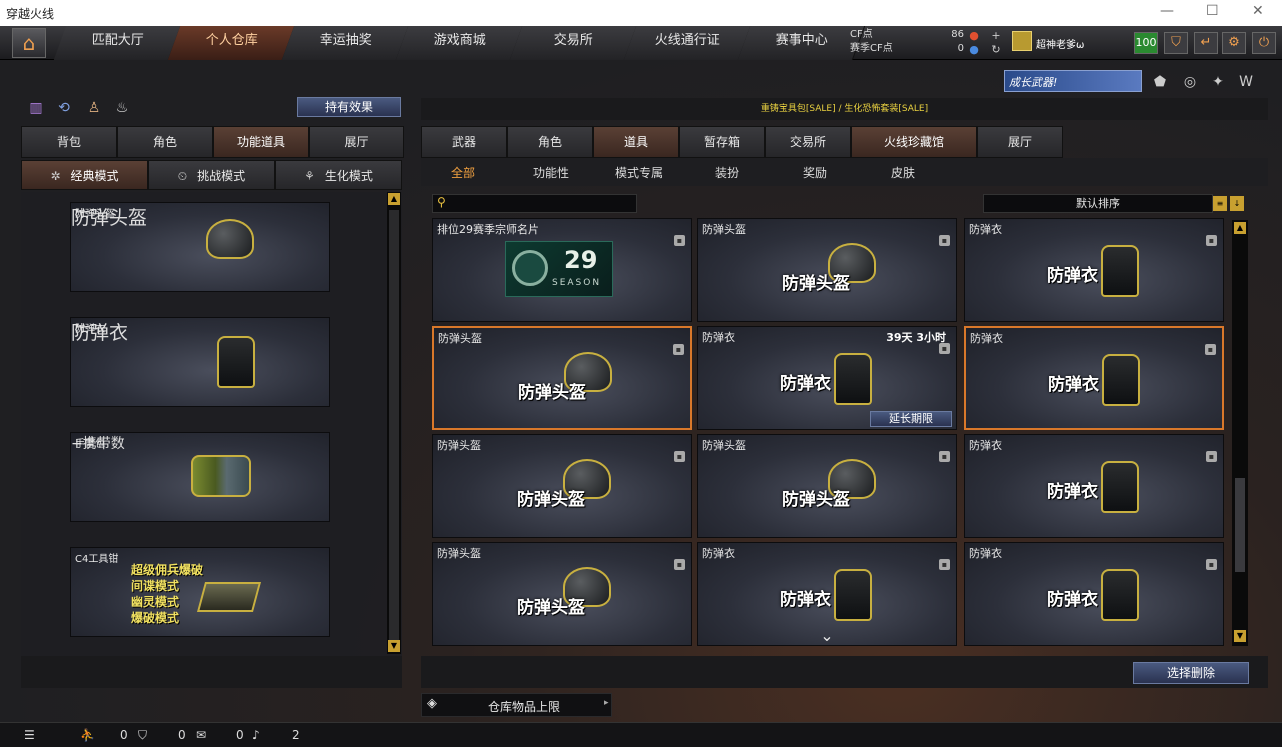 This screenshot has width=1282, height=747. I want to click on equip-slot: 防弹头盔 防弹头盔, so click(200, 247).